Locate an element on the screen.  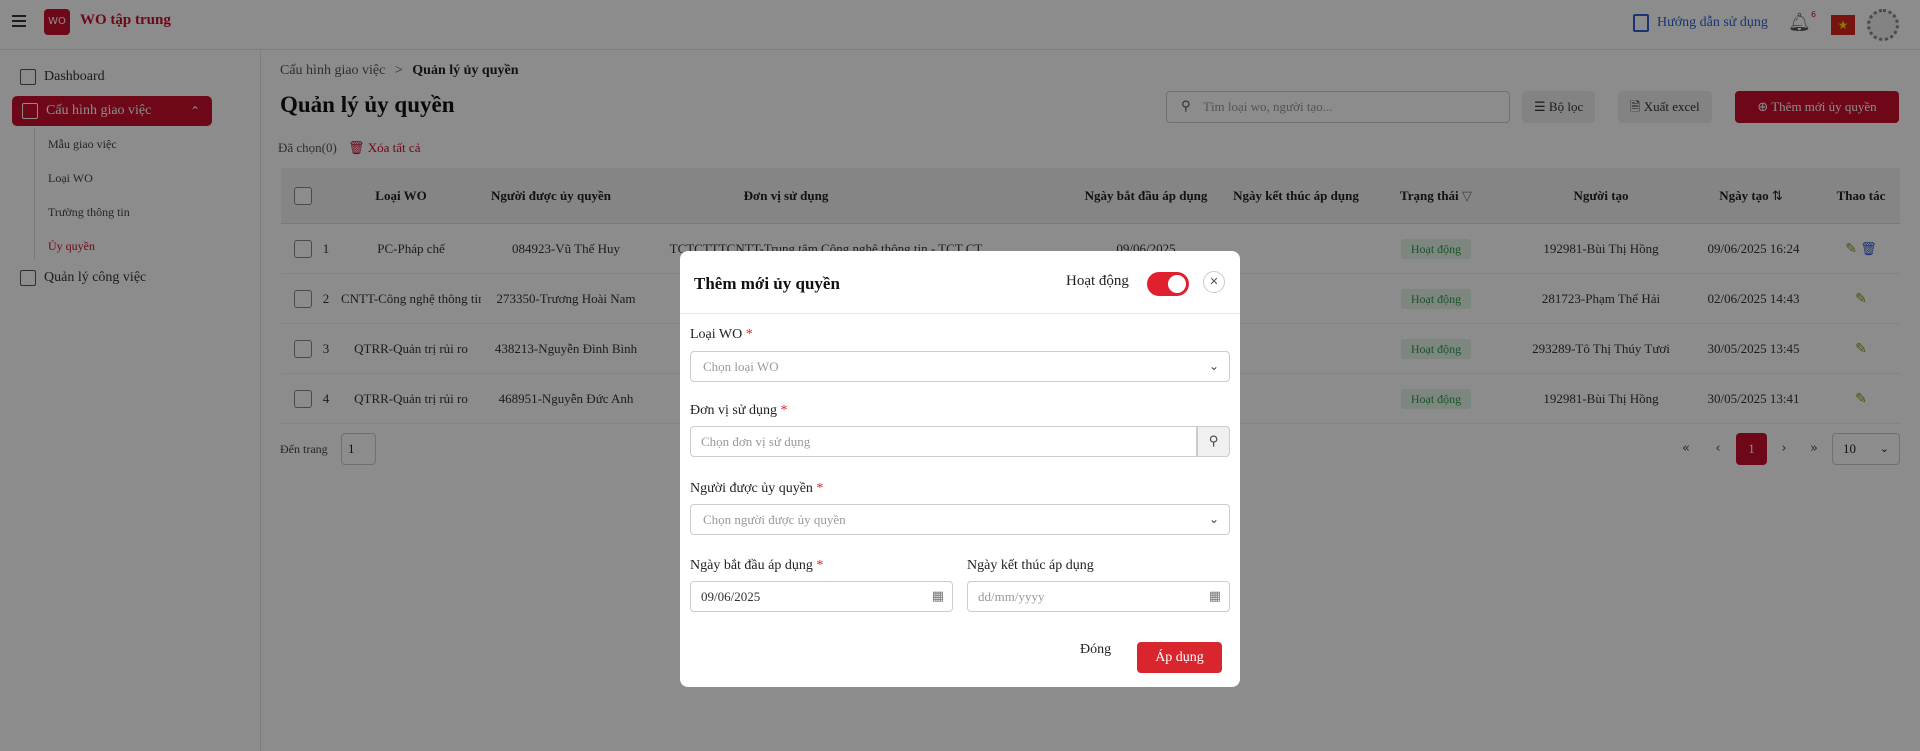
wo-type-label: Loại WO * is located at coordinates (721, 335).